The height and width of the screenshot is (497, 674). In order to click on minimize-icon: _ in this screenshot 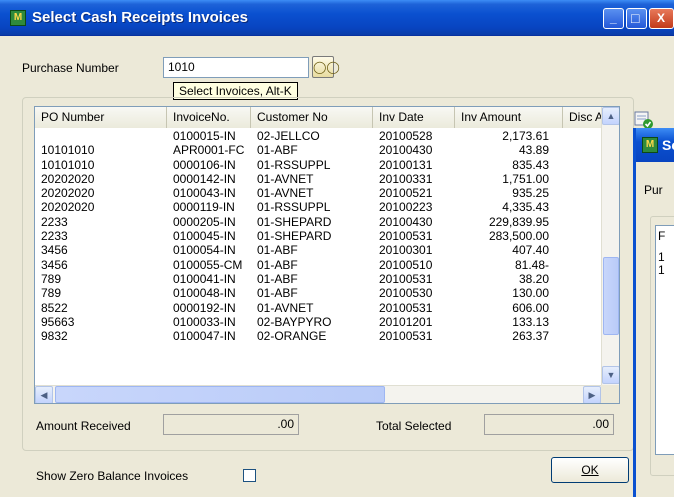, I will do `click(613, 18)`.